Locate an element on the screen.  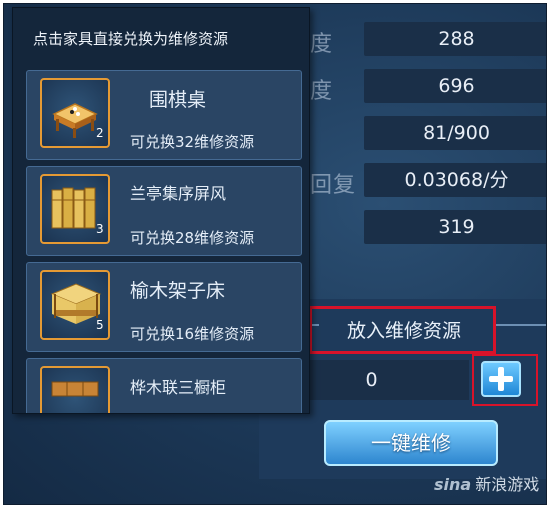
item-count: 3 is located at coordinates (100, 229).